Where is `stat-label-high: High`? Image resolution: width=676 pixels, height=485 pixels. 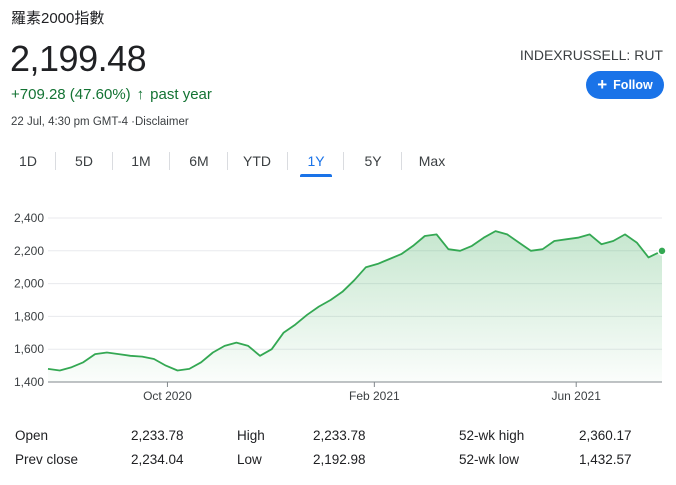 stat-label-high: High is located at coordinates (251, 435).